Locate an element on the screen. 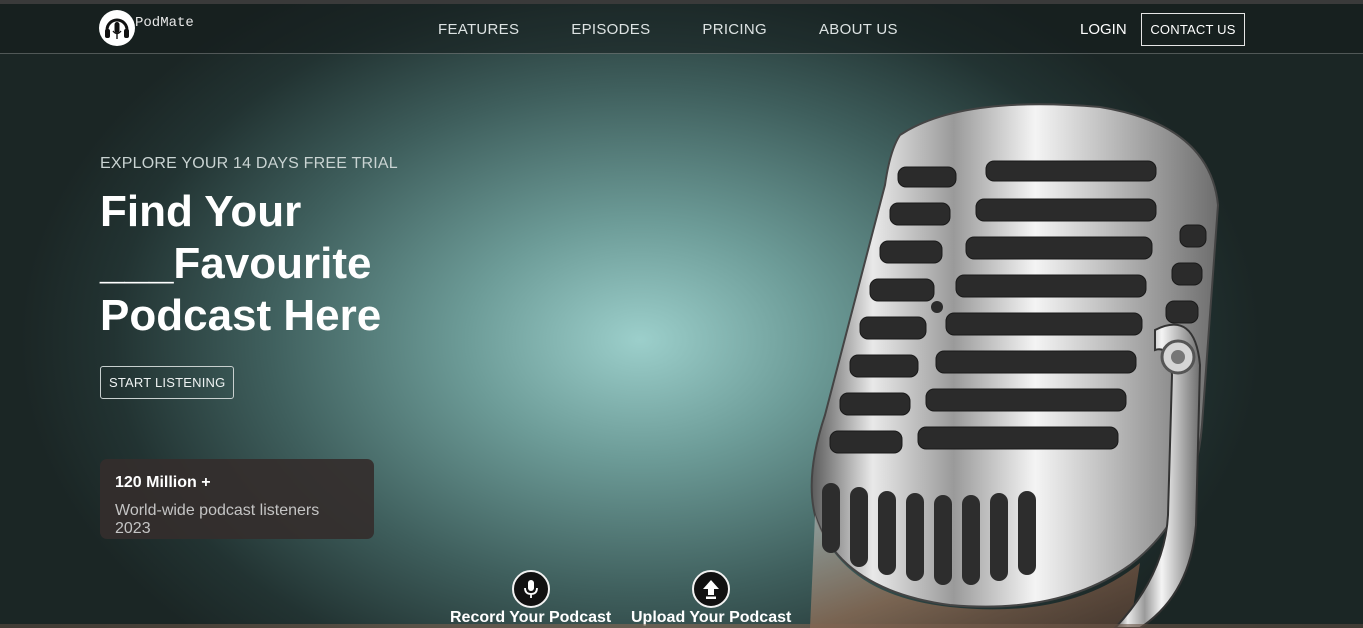 This screenshot has width=1363, height=628. brand-name: PodMate is located at coordinates (164, 23).